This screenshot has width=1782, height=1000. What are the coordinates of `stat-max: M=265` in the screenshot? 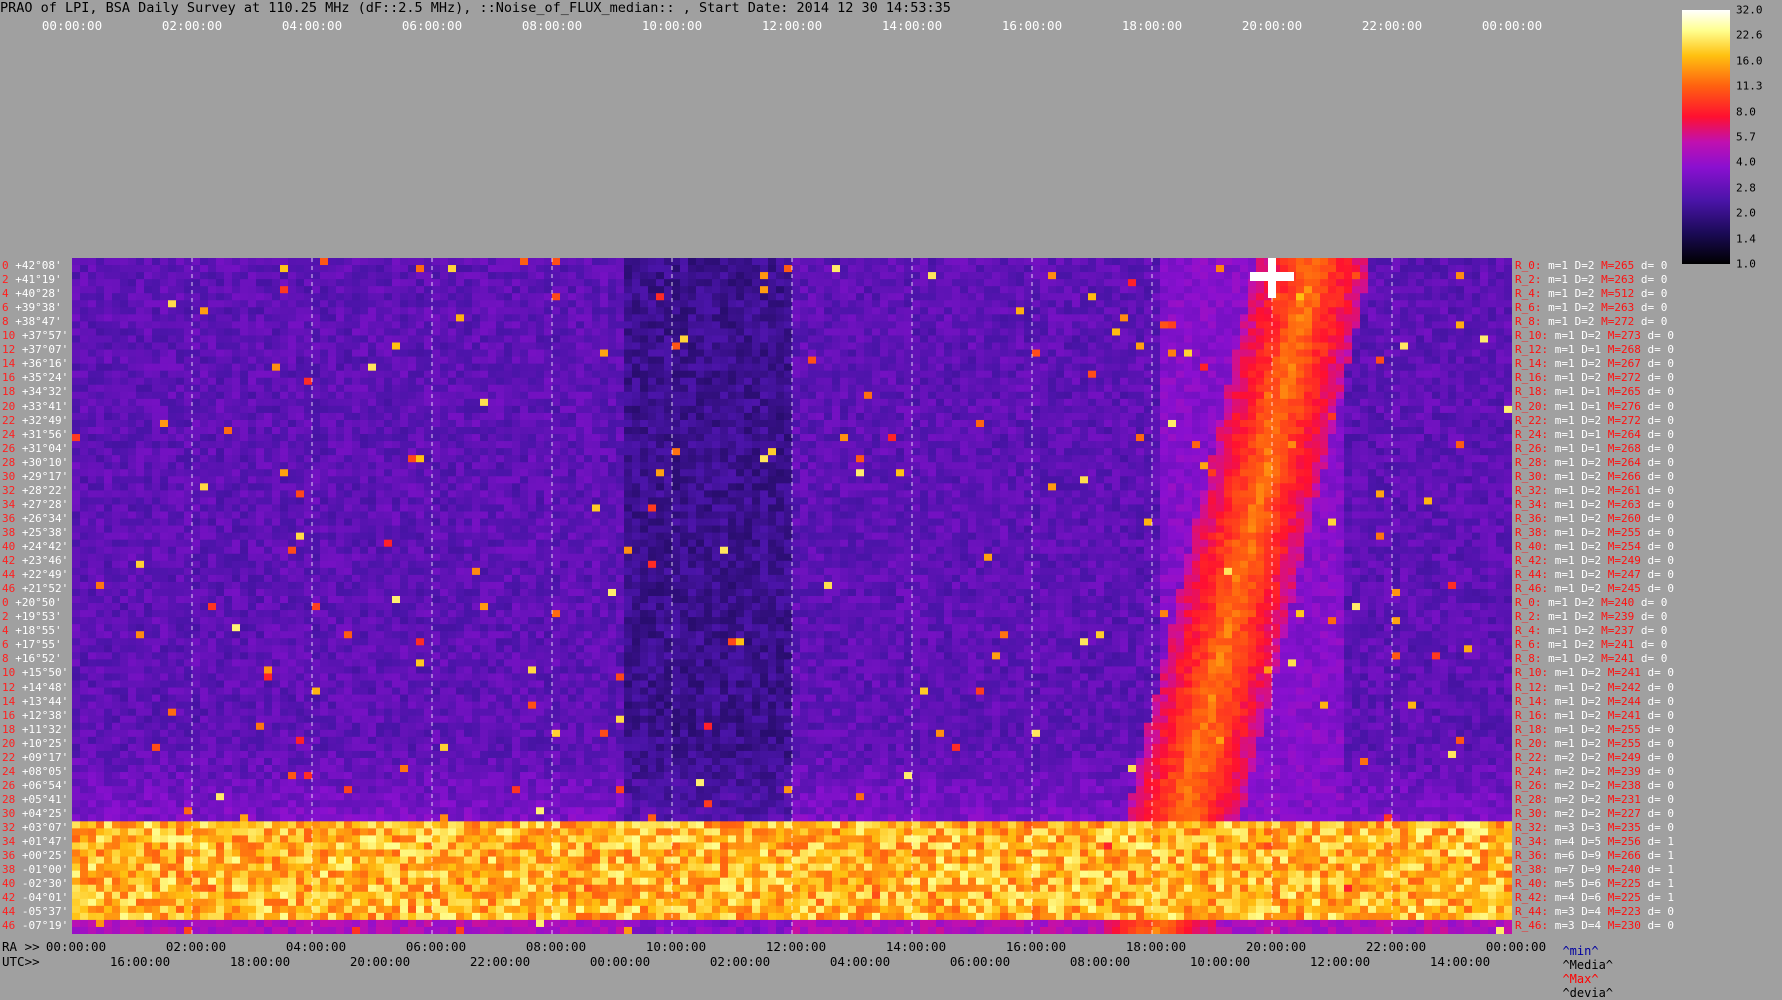 It's located at (1614, 265).